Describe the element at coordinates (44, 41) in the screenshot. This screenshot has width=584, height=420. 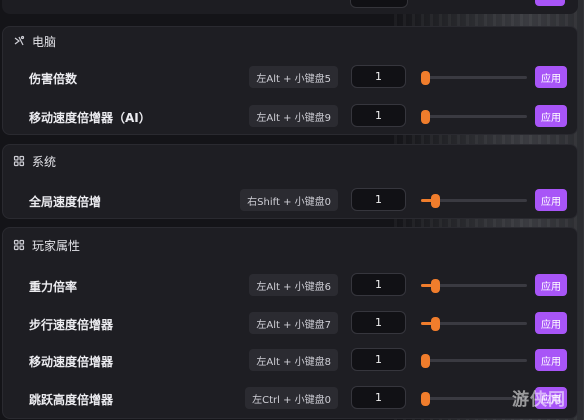
I see `section-title: 电脑` at that location.